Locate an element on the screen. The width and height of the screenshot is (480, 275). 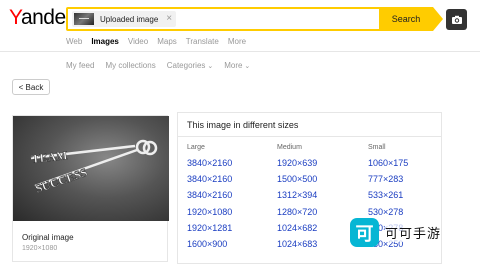
size-link: 1024×682 is located at coordinates (317, 228).